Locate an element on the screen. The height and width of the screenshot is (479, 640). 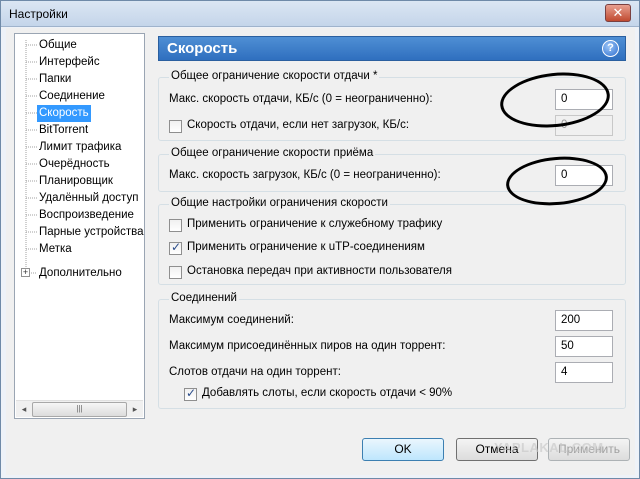
tree-item-interface: Интерфейс is located at coordinates (69, 62).